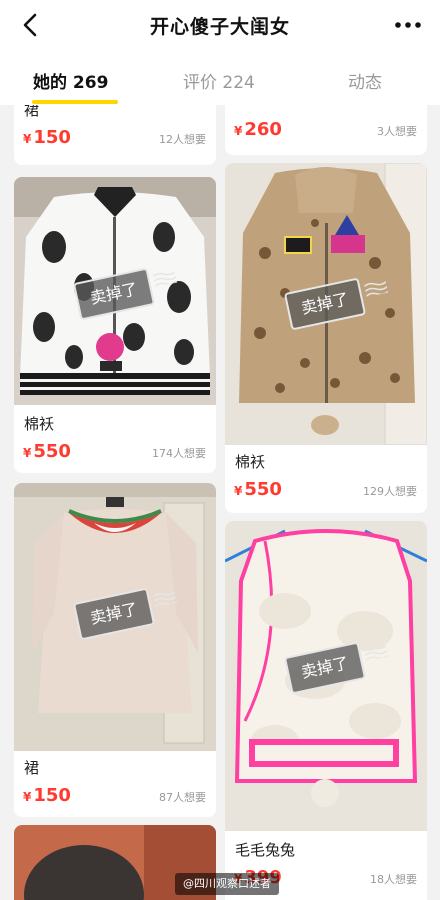 The image size is (440, 900). Describe the element at coordinates (326, 130) in the screenshot. I see `product-card: ¥260 3人想要` at that location.